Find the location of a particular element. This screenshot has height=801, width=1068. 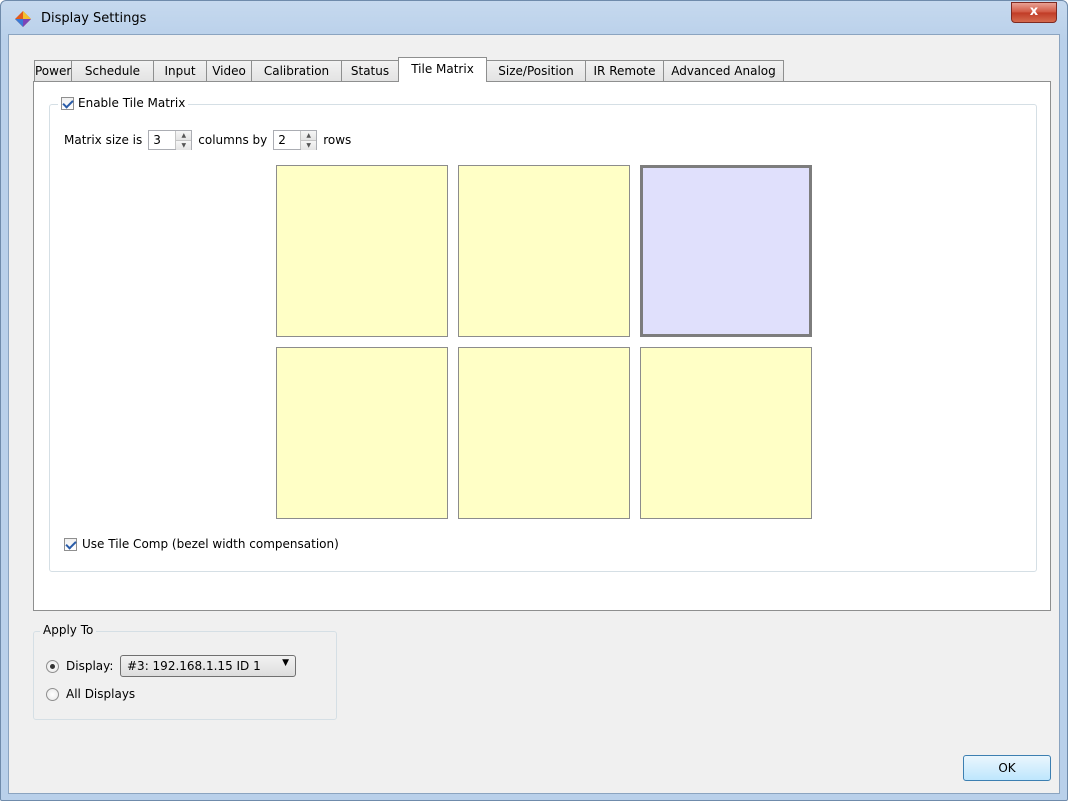

tab-tile-matrix: Tile Matrix is located at coordinates (442, 69).